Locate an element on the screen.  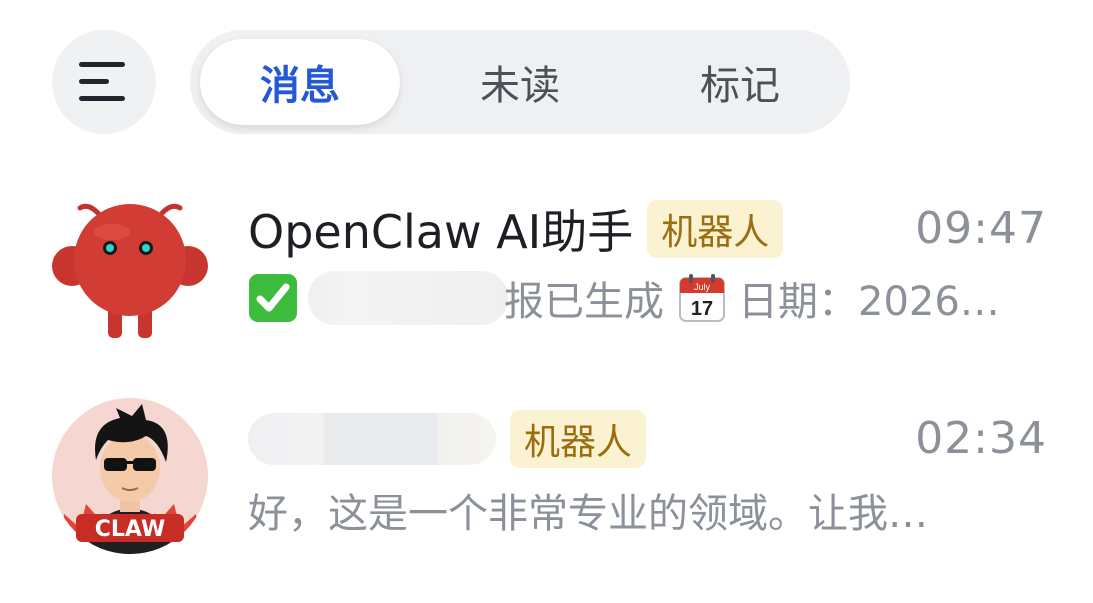
red-crab-robot-avatar is located at coordinates (130, 270).